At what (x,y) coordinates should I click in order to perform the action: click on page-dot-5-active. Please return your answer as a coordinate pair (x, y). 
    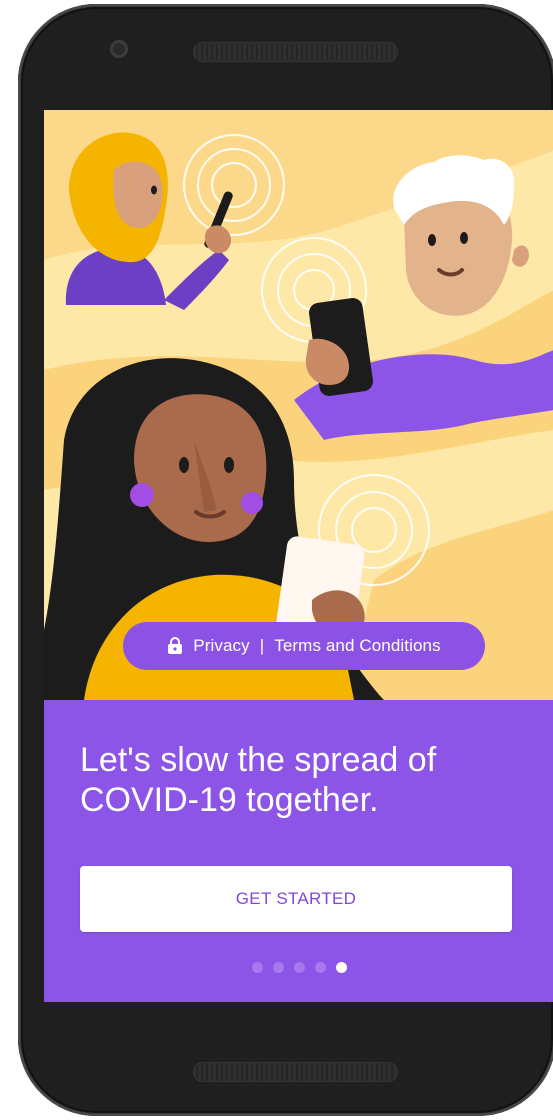
    Looking at the image, I should click on (341, 967).